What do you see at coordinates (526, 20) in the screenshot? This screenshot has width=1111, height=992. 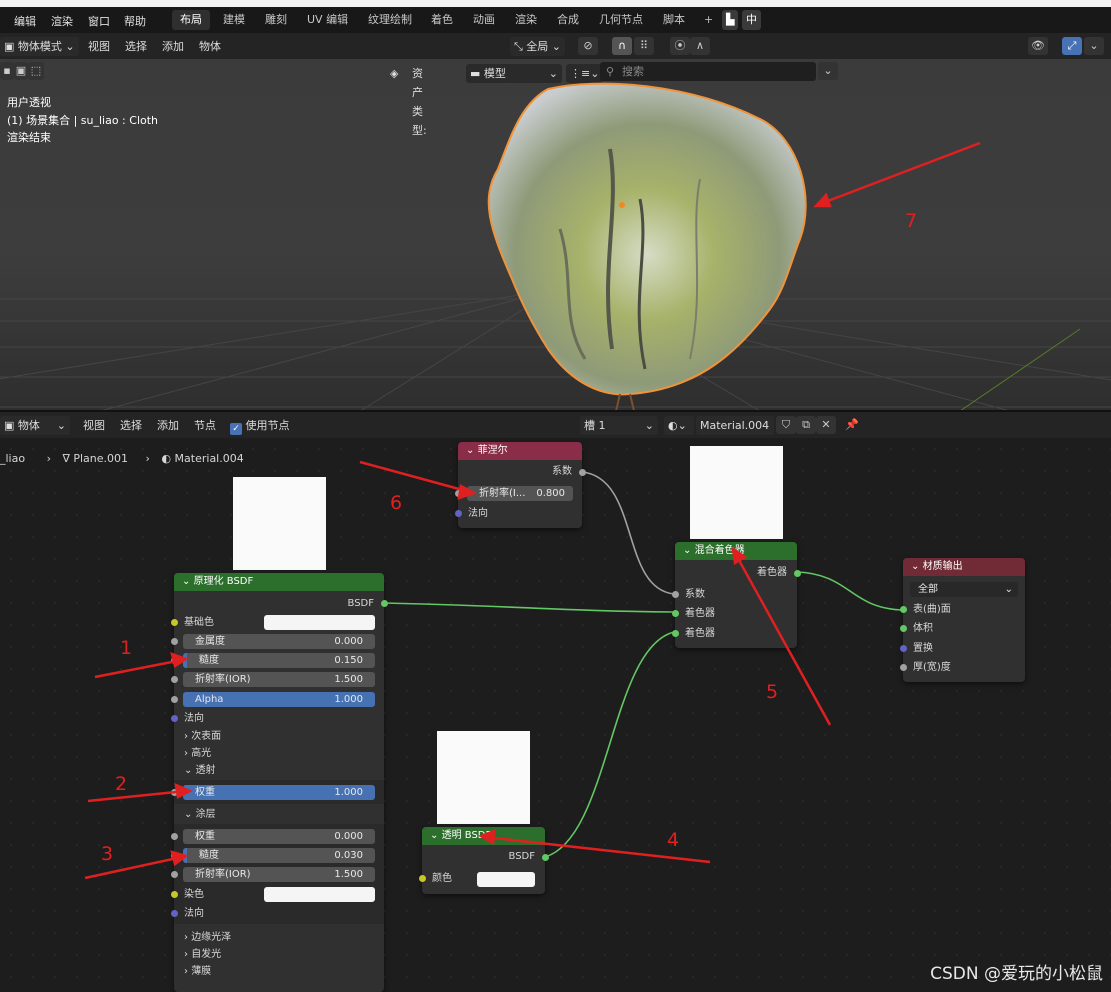 I see `tab-rendering: 渲染` at bounding box center [526, 20].